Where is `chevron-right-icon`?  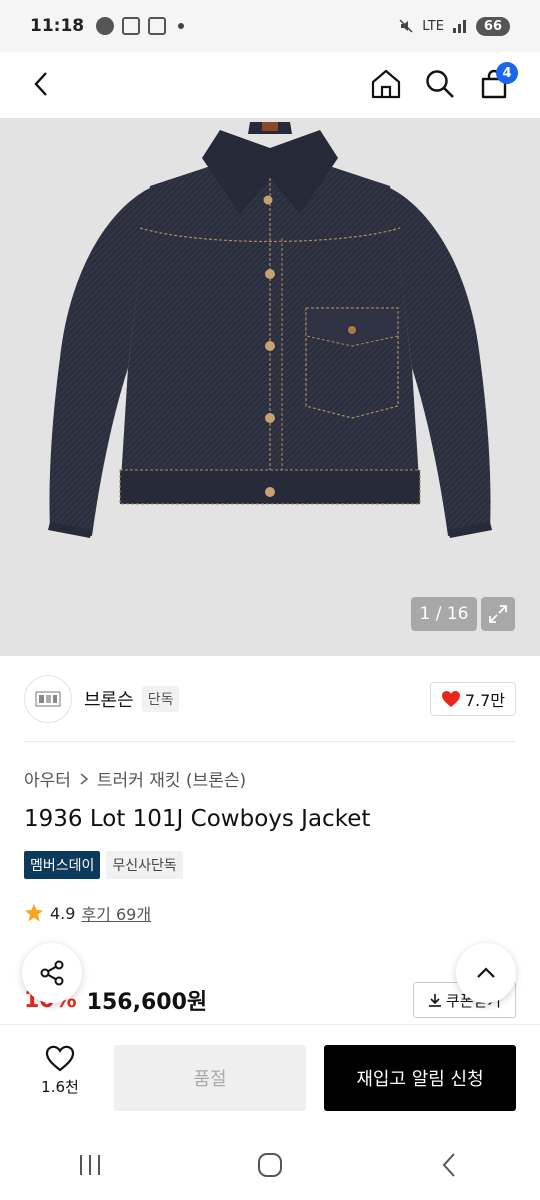 chevron-right-icon is located at coordinates (84, 778).